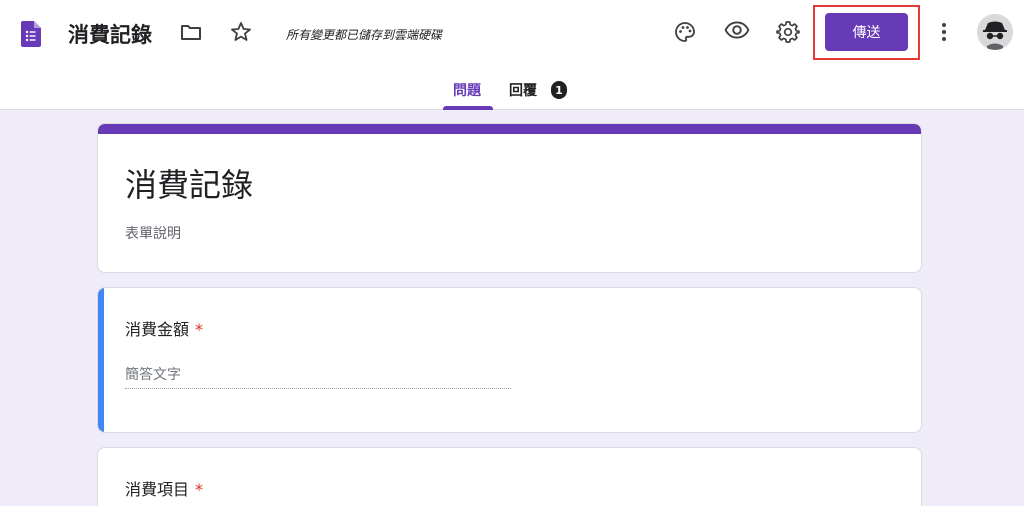 This screenshot has width=1024, height=506. I want to click on account-avatar, so click(995, 32).